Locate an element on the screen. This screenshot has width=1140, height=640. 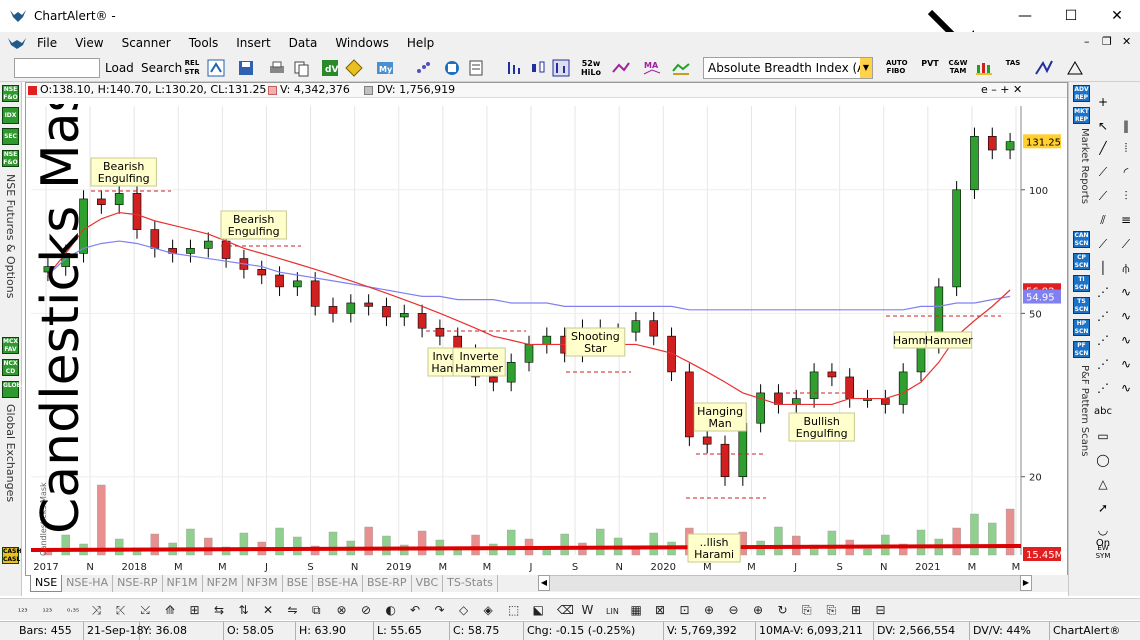
cash-button: CASH CASL is located at coordinates (11, 555).